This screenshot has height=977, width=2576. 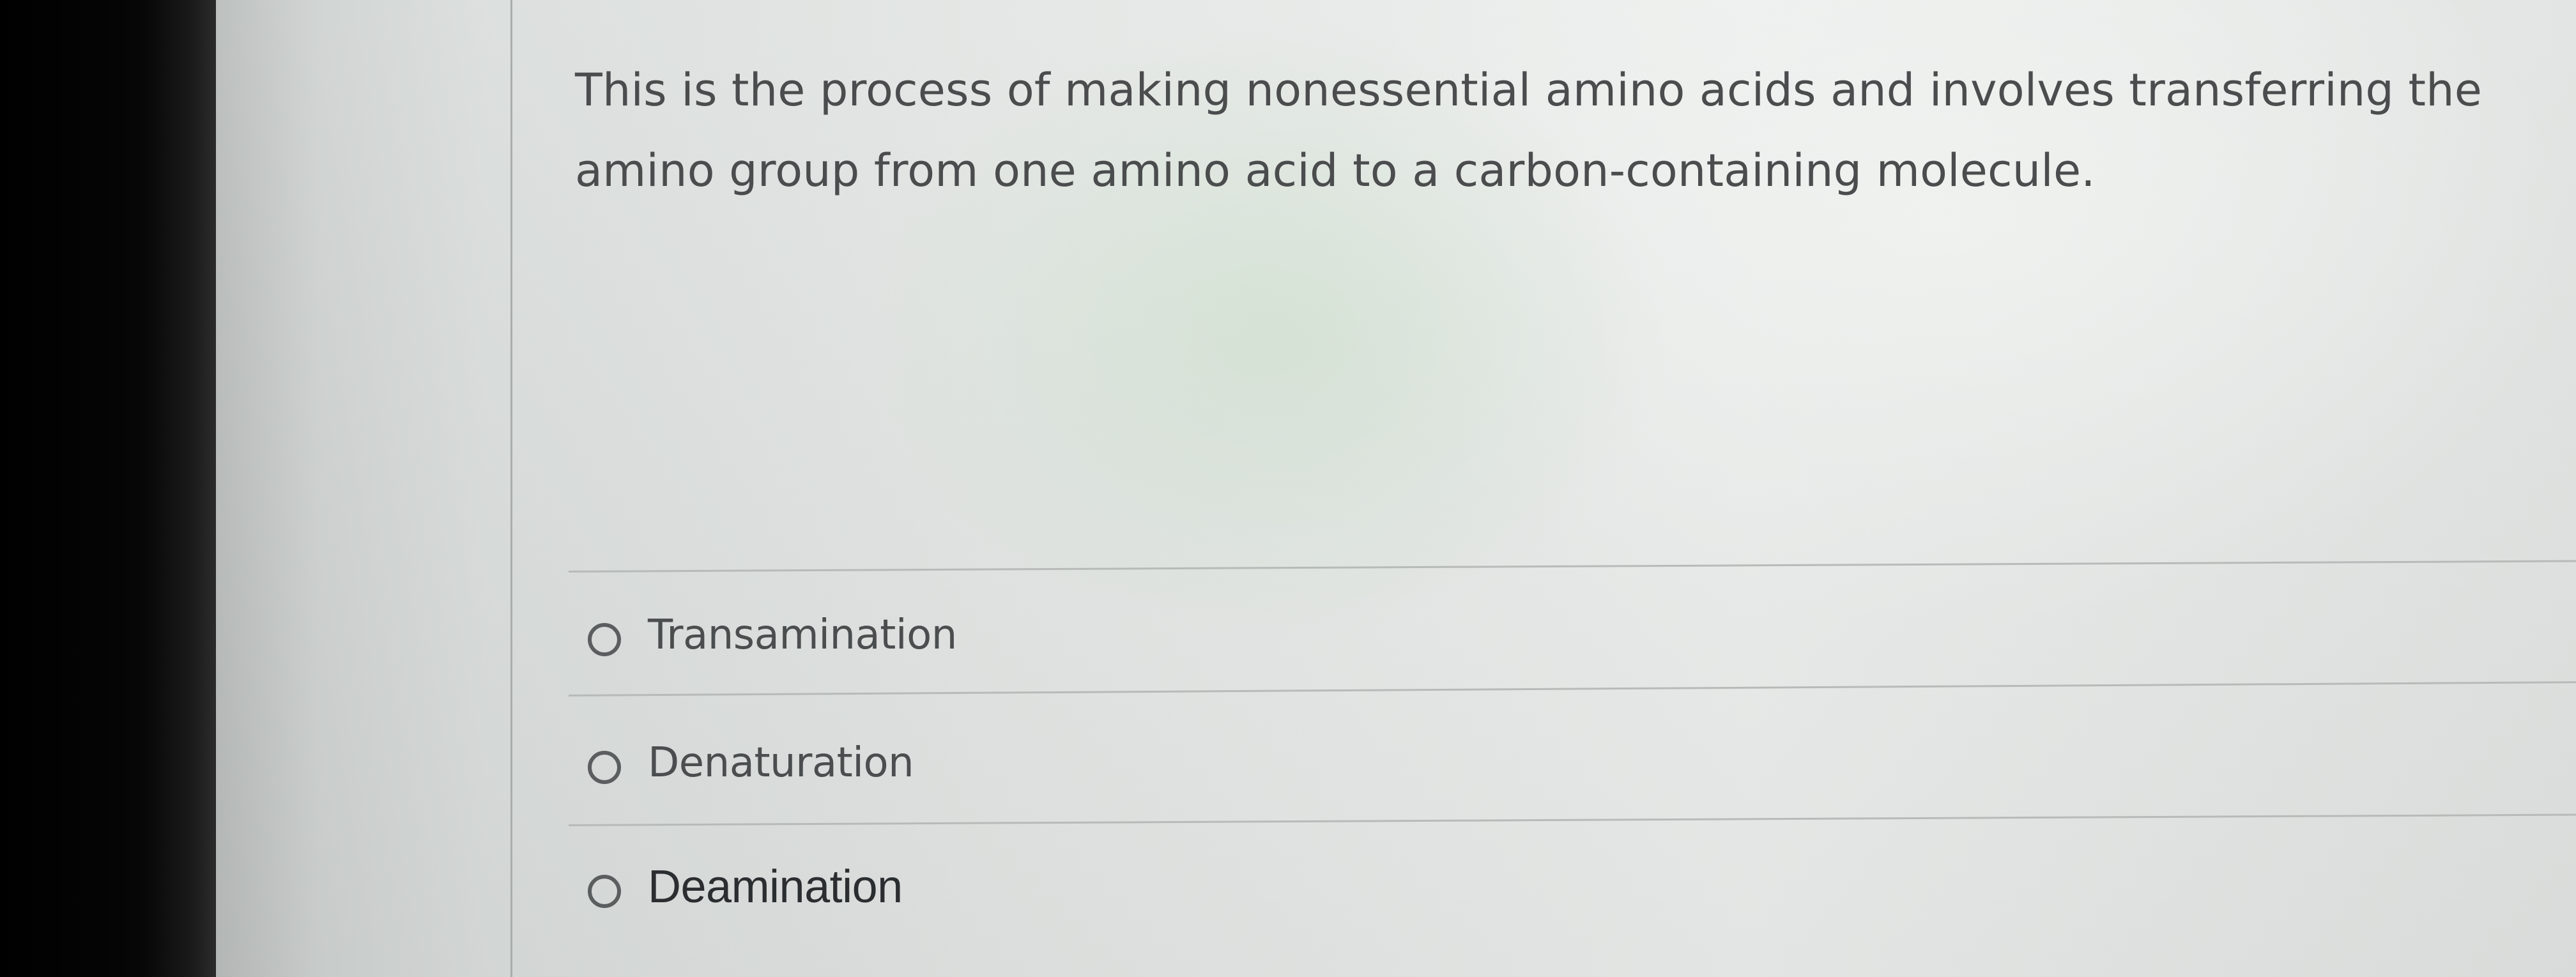 I want to click on monitor-bezel, so click(x=108, y=489).